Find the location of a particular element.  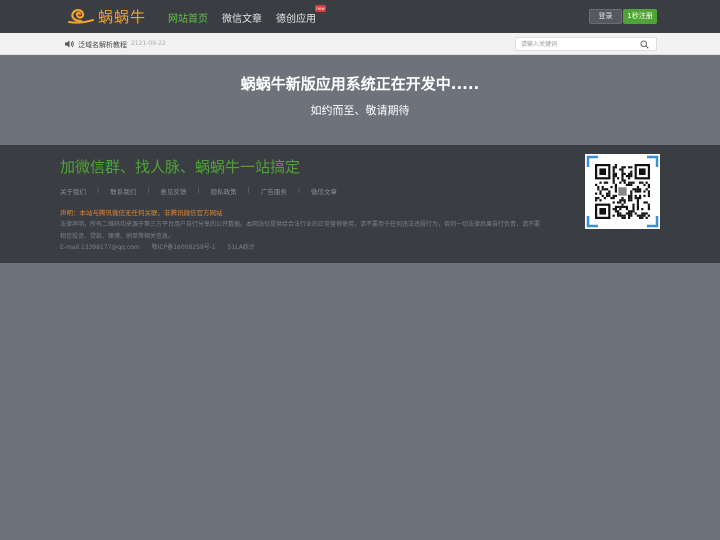

qr-code-icon is located at coordinates (622, 191).